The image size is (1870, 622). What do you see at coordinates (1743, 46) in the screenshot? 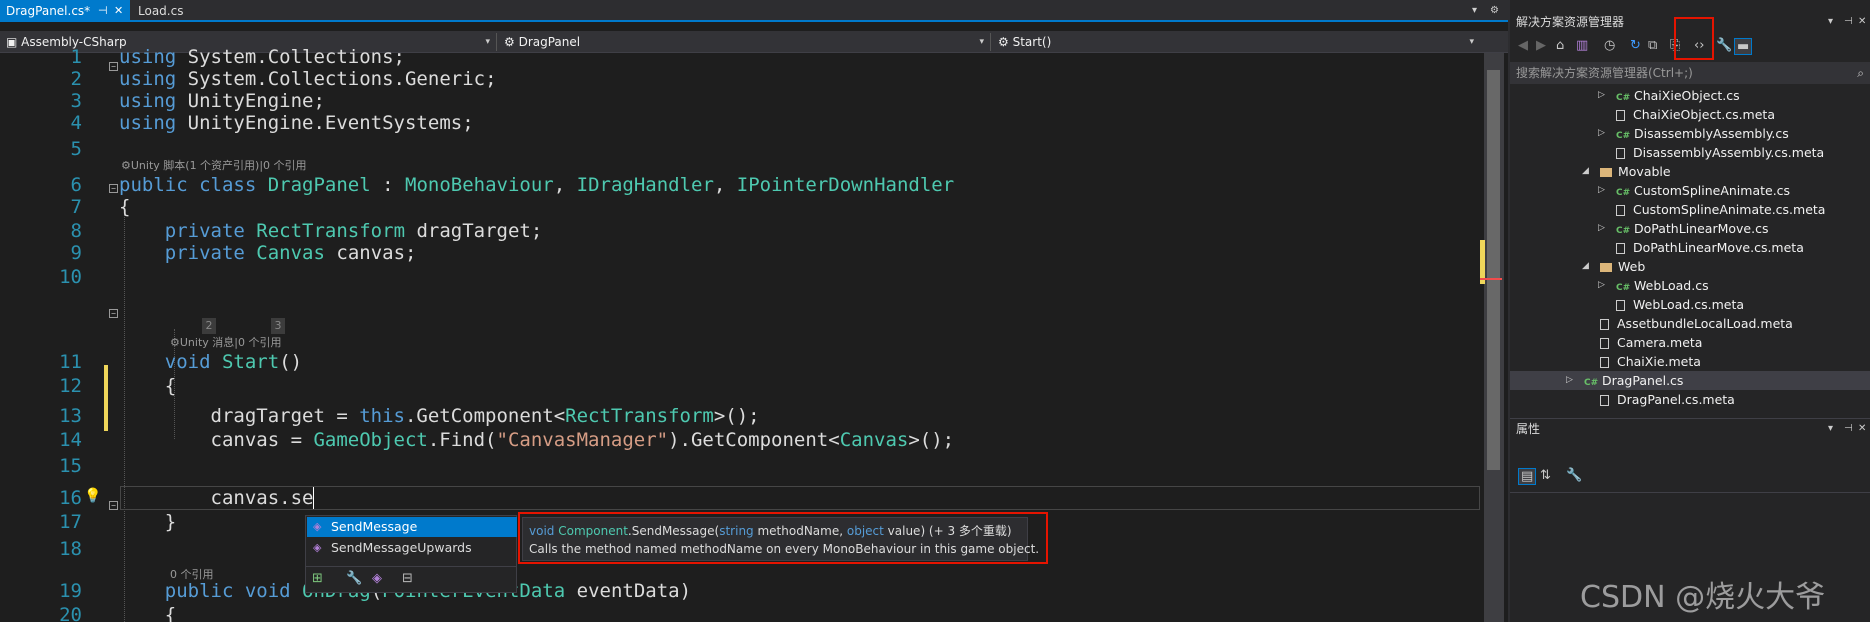
I see `preview-selected-icon: ▬` at bounding box center [1743, 46].